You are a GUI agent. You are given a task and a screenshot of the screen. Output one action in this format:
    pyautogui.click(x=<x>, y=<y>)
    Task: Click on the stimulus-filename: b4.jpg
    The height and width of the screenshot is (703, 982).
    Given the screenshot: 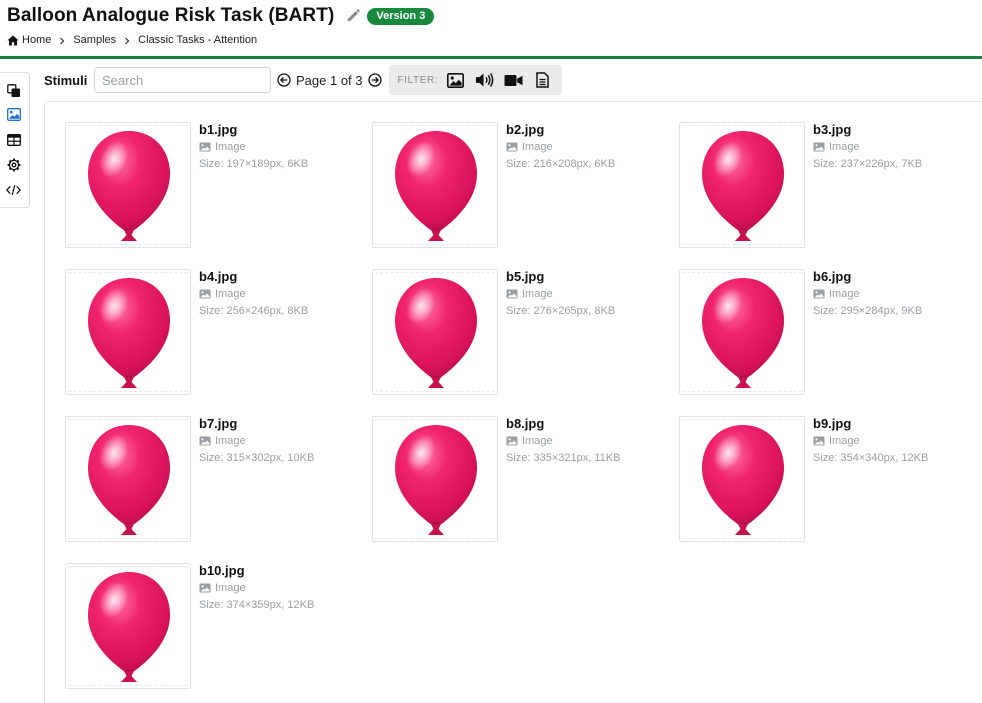 What is the action you would take?
    pyautogui.click(x=218, y=276)
    